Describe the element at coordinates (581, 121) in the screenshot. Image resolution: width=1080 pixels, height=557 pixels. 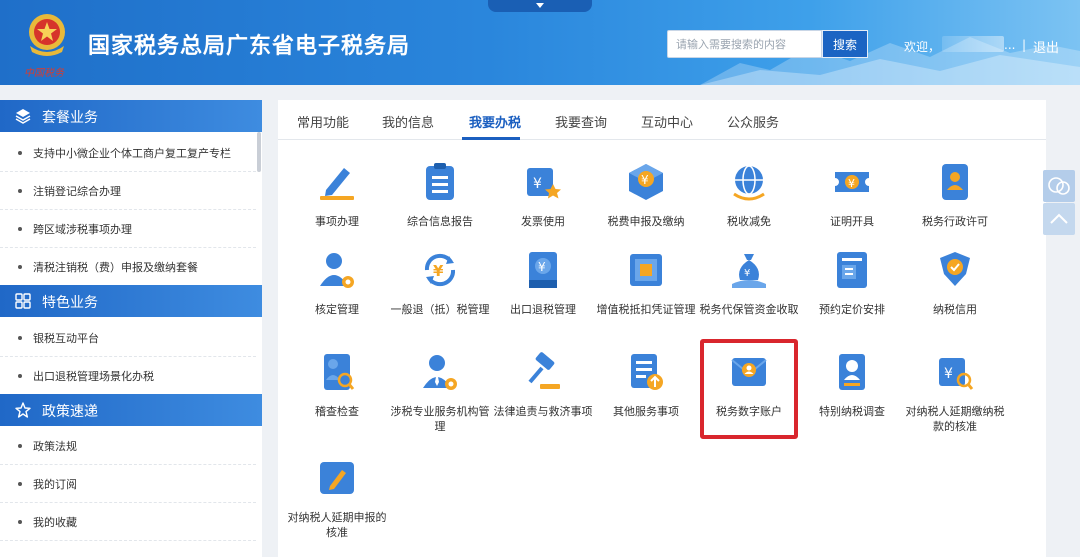
I see `tab-query: 我要查询` at that location.